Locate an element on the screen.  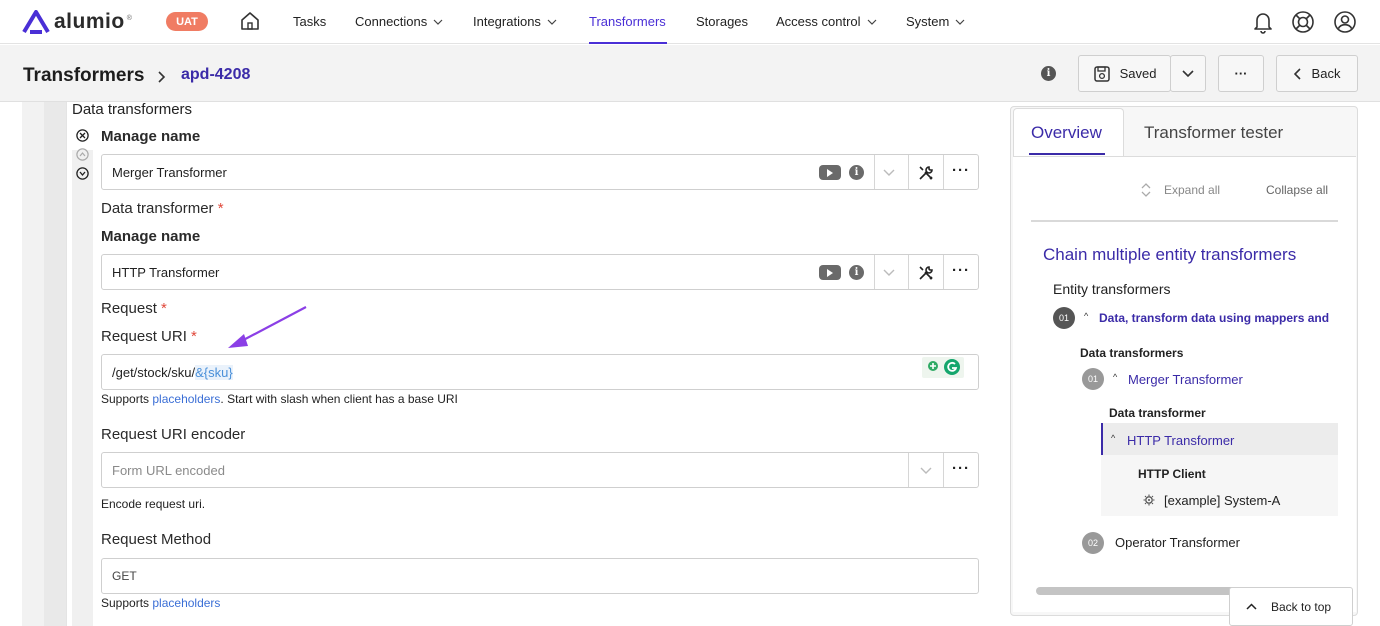
environment-badge: UAT is located at coordinates (187, 21).